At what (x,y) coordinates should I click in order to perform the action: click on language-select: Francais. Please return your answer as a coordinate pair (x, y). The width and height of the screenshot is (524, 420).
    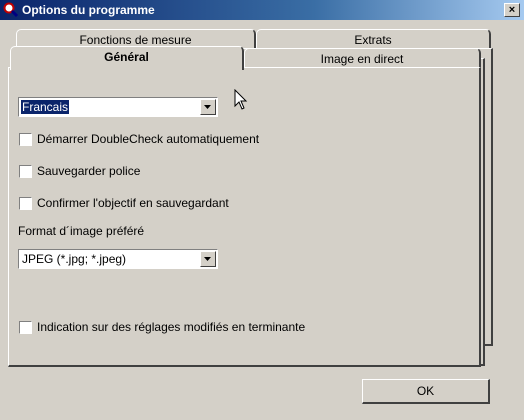
    Looking at the image, I should click on (118, 107).